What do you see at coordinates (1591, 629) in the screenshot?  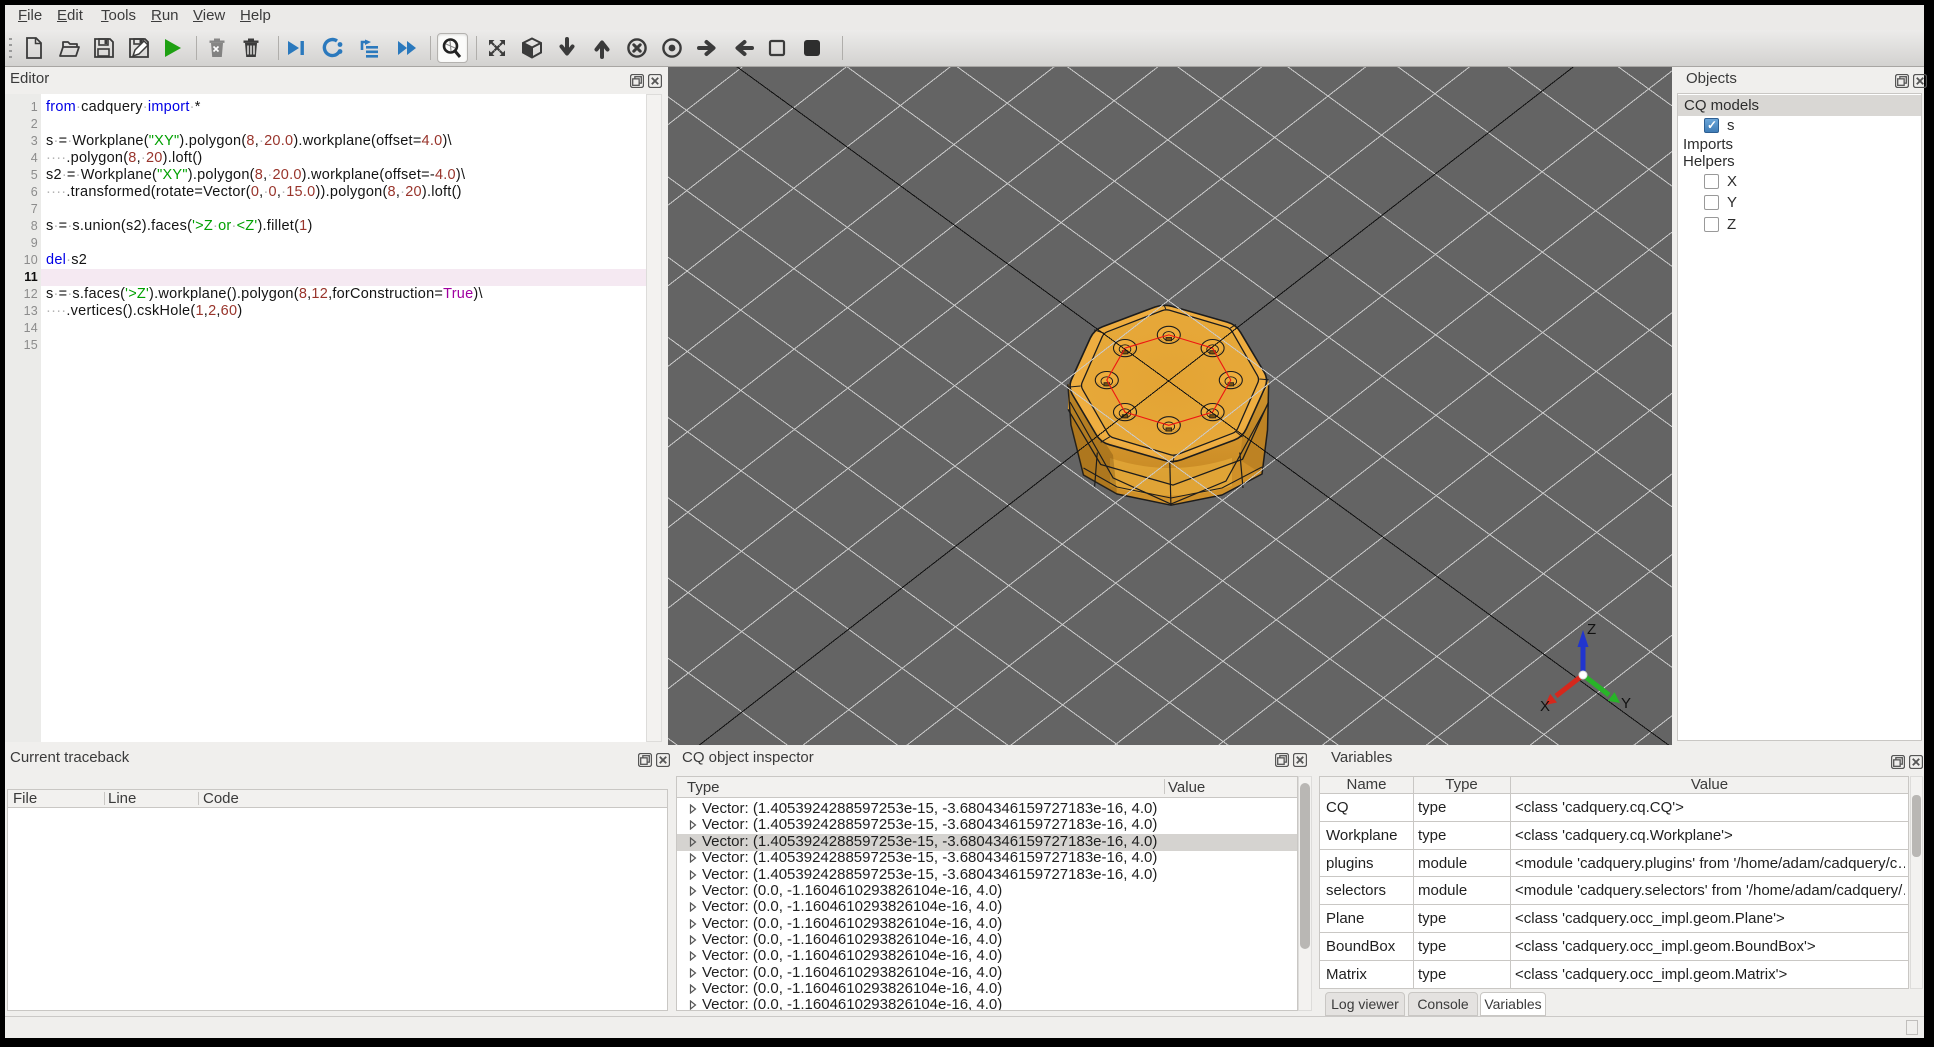 I see `svg-text: Z` at bounding box center [1591, 629].